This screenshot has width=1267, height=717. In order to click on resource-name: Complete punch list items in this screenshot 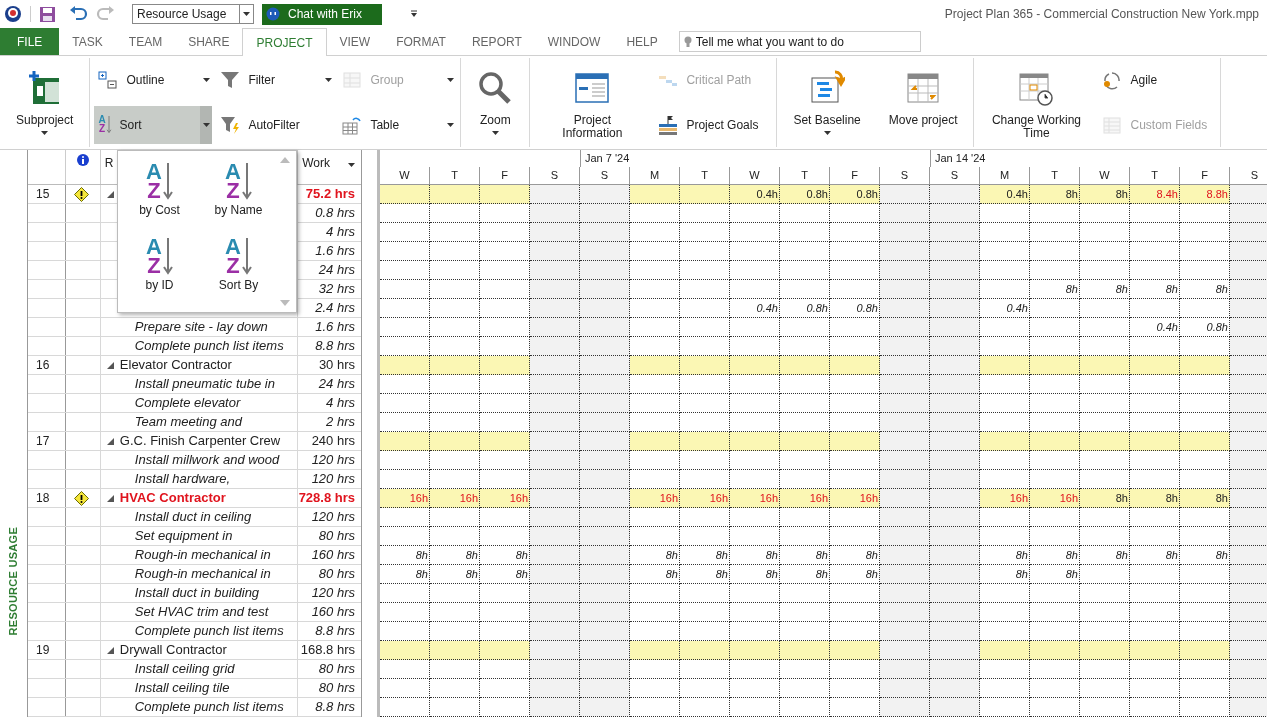, I will do `click(209, 346)`.